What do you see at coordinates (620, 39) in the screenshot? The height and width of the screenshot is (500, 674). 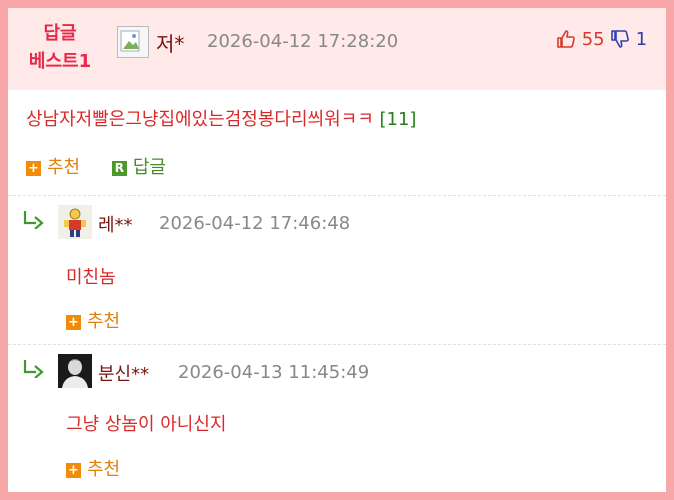 I see `thumbs-down-icon` at bounding box center [620, 39].